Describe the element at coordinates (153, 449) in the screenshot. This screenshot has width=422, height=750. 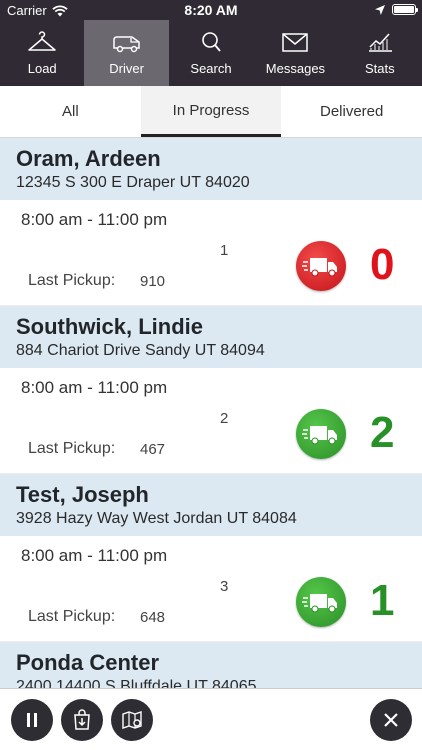
I see `last-pickup-value: 467` at that location.